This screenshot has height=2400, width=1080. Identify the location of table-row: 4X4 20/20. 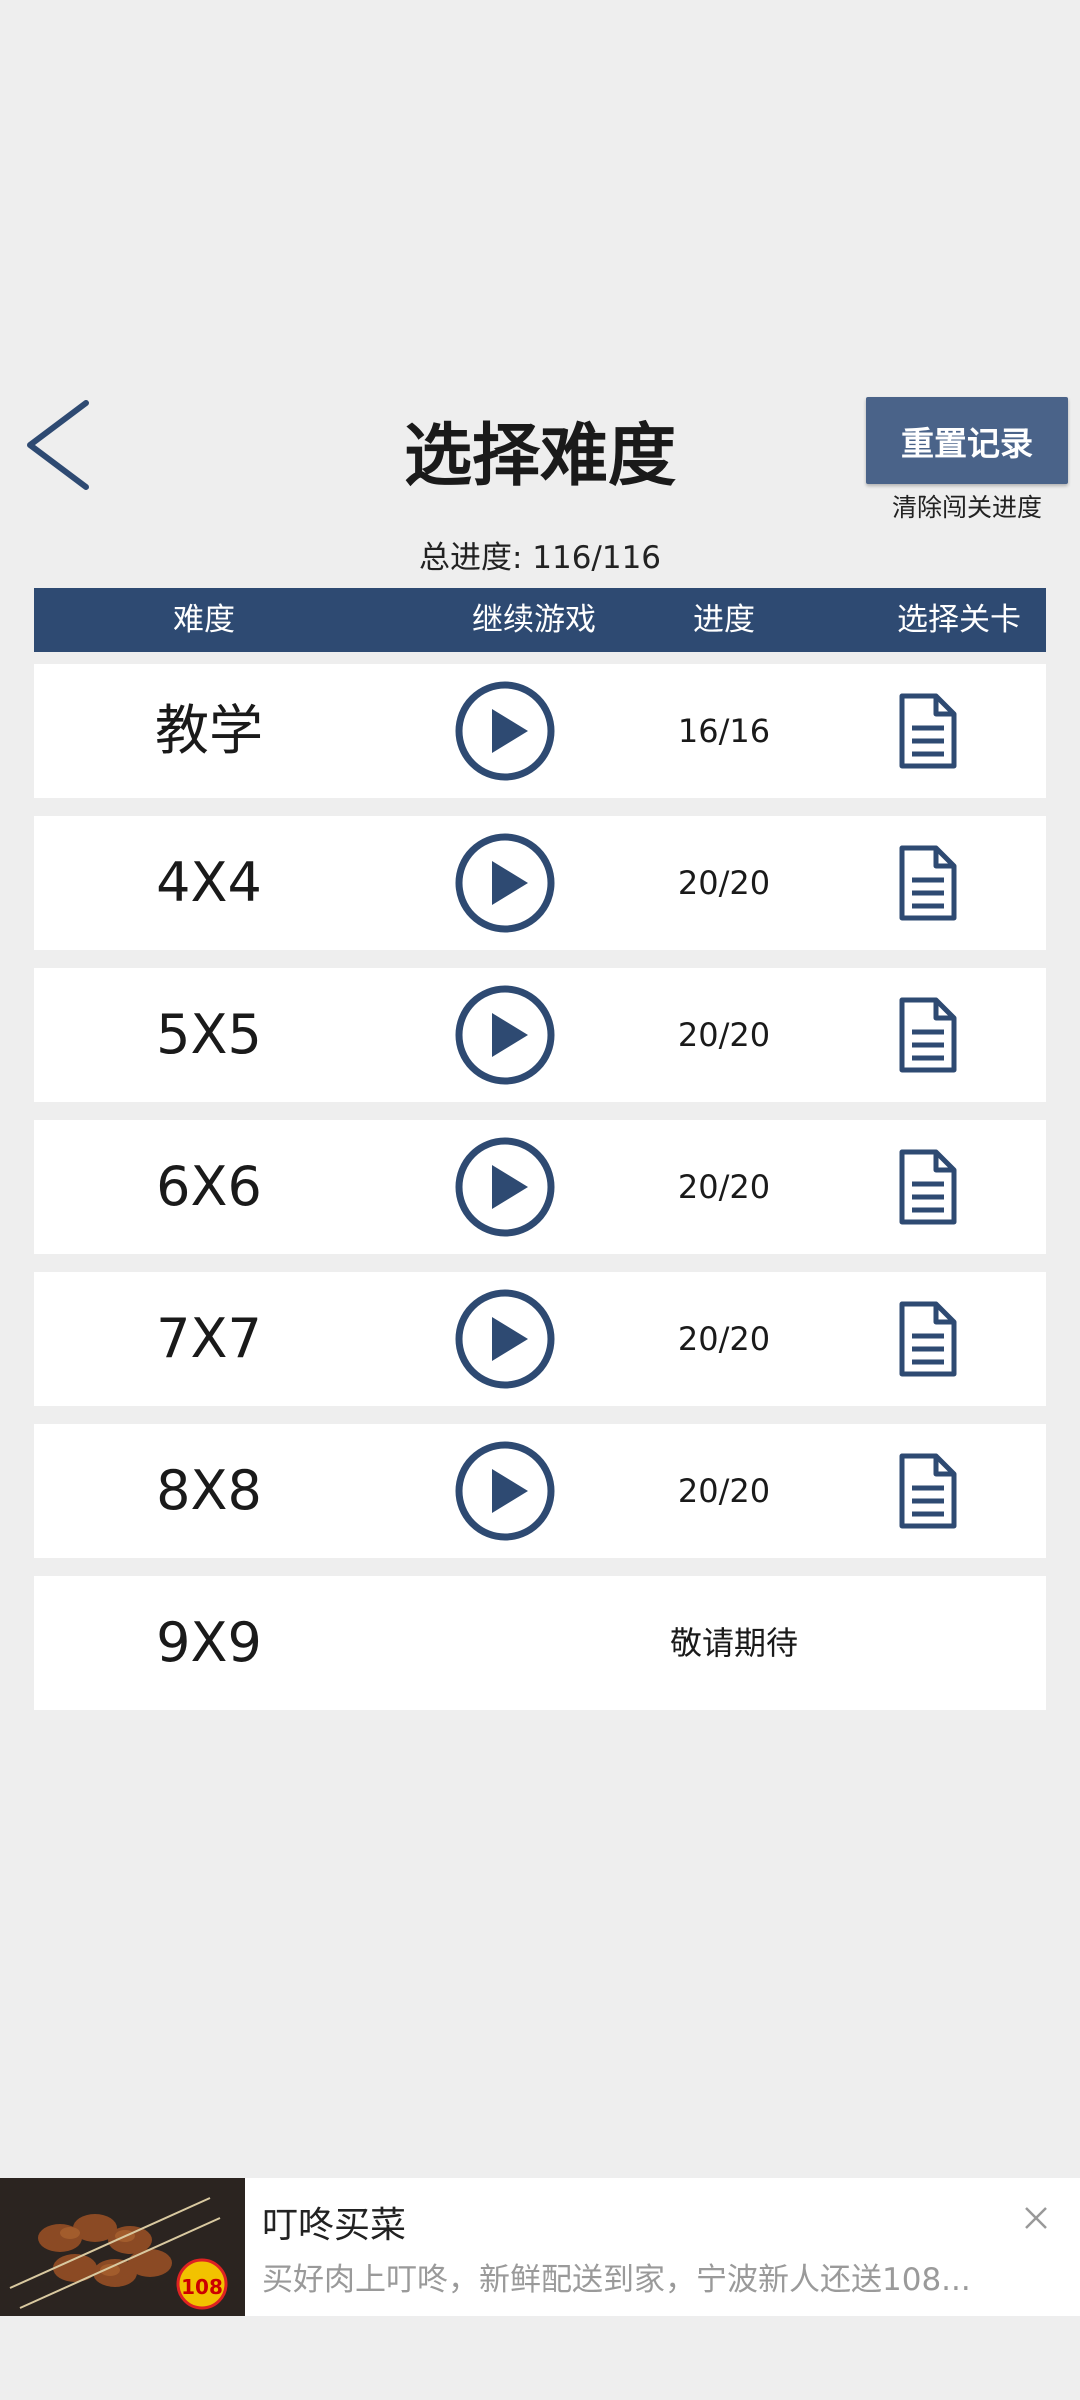
(540, 883).